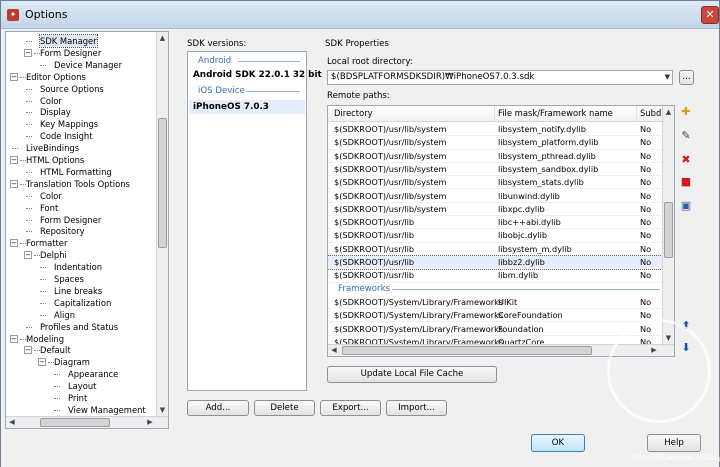  I want to click on tree-item: View Management, so click(107, 410).